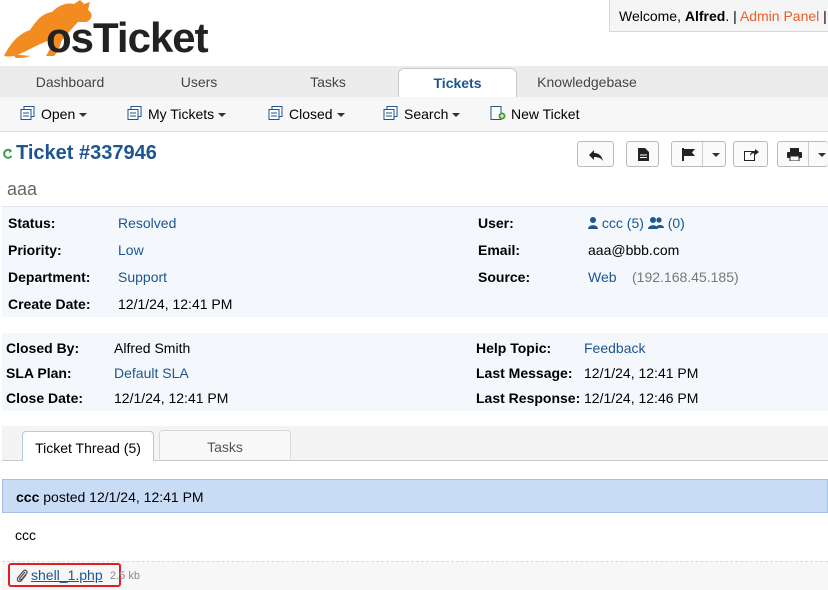  Describe the element at coordinates (88, 446) in the screenshot. I see `tab-ticket-thread: Ticket Thread (5)` at that location.